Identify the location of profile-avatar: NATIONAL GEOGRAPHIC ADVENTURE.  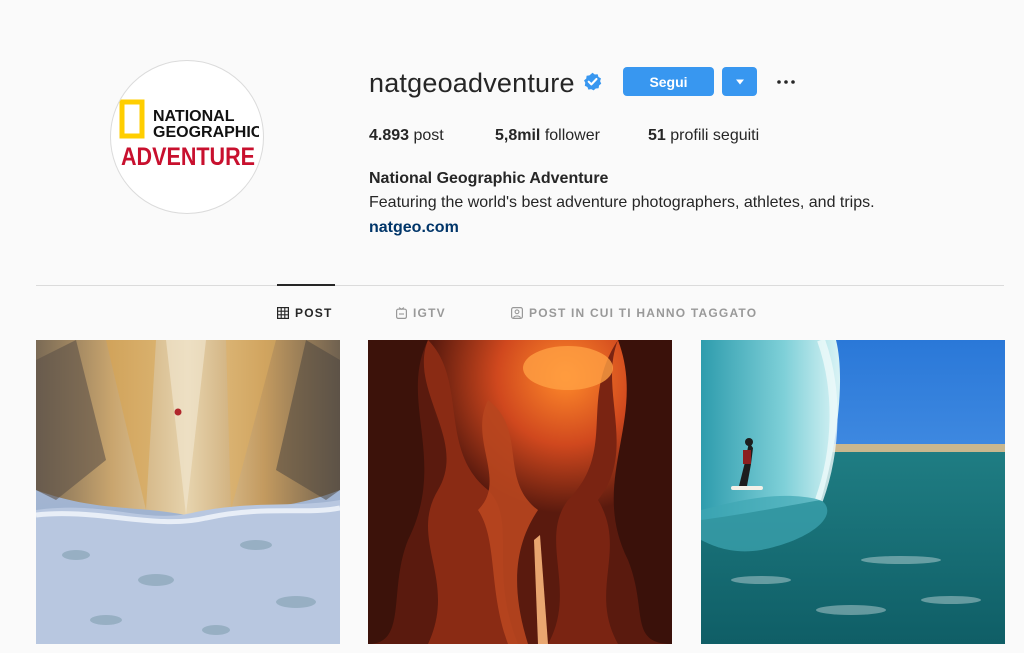
(187, 137).